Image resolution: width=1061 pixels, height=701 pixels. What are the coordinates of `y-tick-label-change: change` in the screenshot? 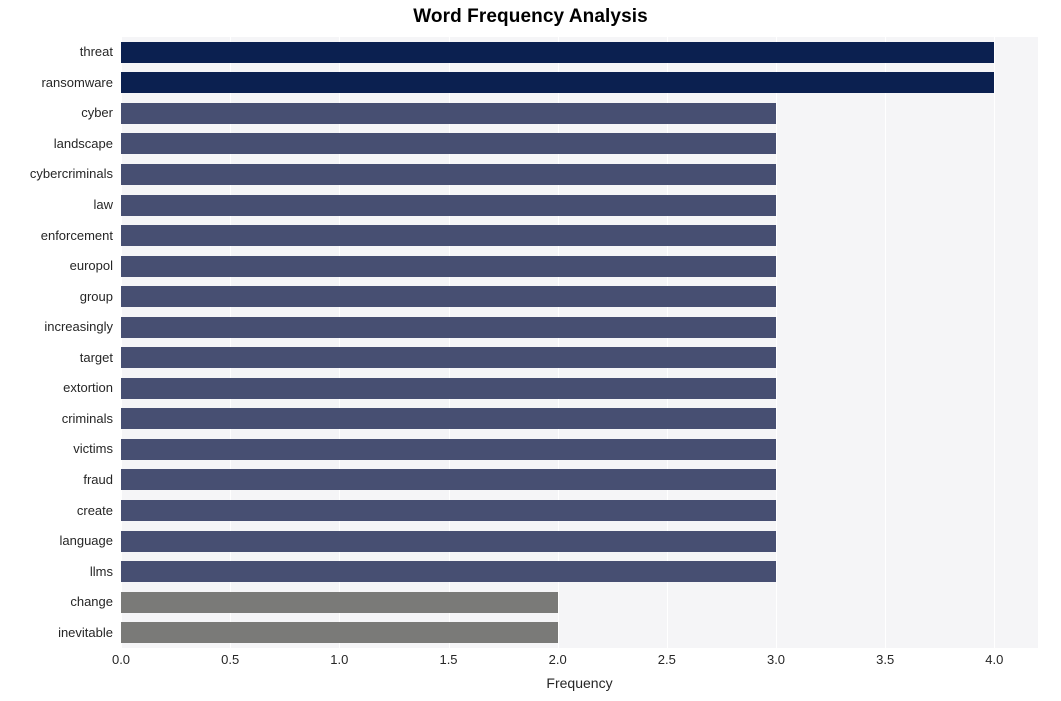 It's located at (91, 602).